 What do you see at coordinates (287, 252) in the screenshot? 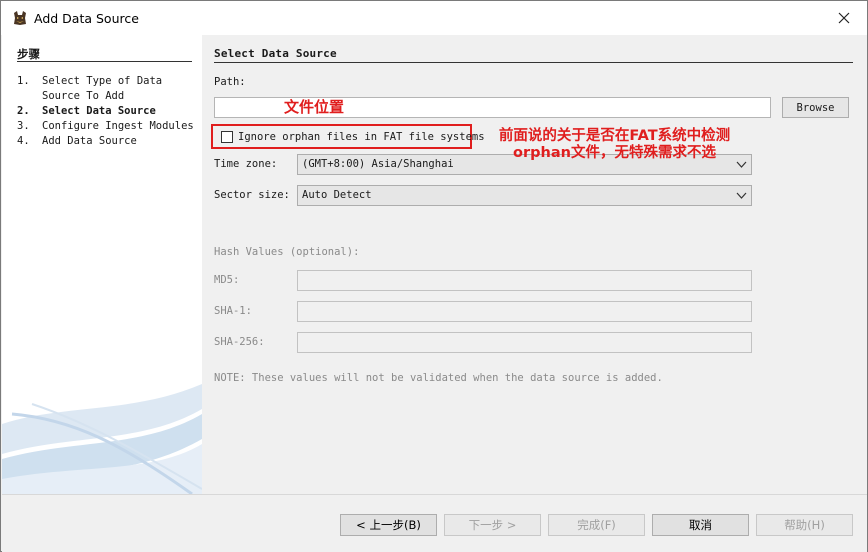
I see `hash-values-heading: Hash Values (optional):` at bounding box center [287, 252].